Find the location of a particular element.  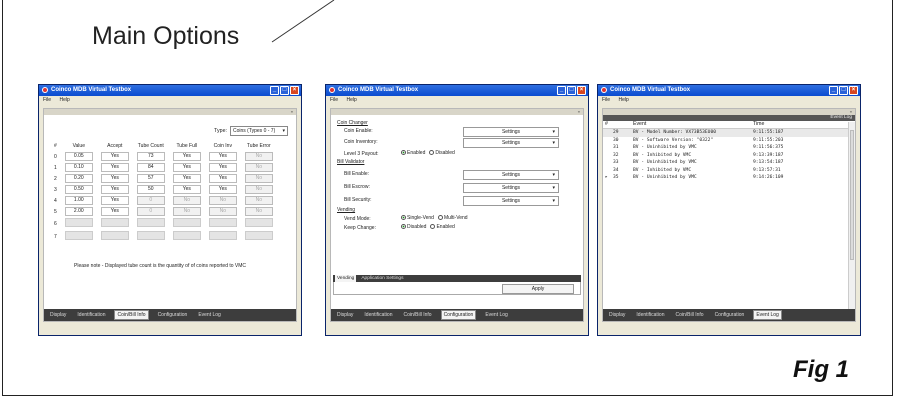

type-select: Coins (Types 0 - 7) is located at coordinates (259, 131).